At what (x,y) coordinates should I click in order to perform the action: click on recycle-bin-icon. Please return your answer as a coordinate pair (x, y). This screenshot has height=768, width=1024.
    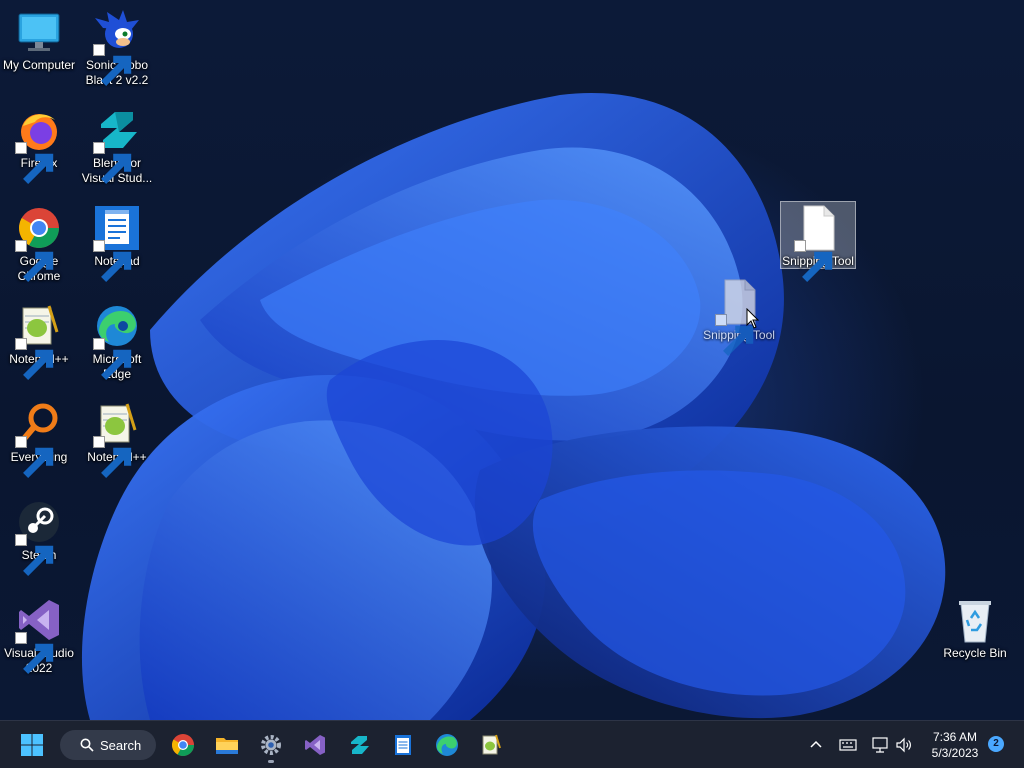
    Looking at the image, I should click on (975, 620).